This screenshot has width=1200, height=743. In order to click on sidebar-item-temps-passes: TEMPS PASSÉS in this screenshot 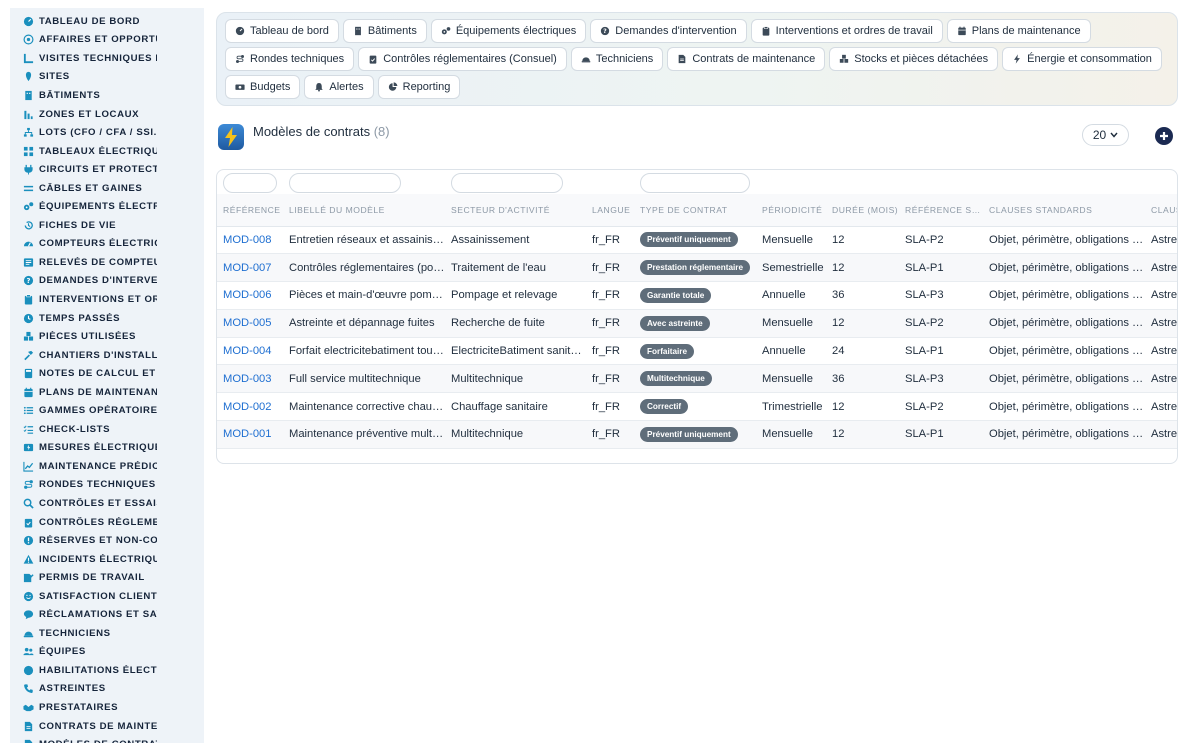, I will do `click(107, 318)`.